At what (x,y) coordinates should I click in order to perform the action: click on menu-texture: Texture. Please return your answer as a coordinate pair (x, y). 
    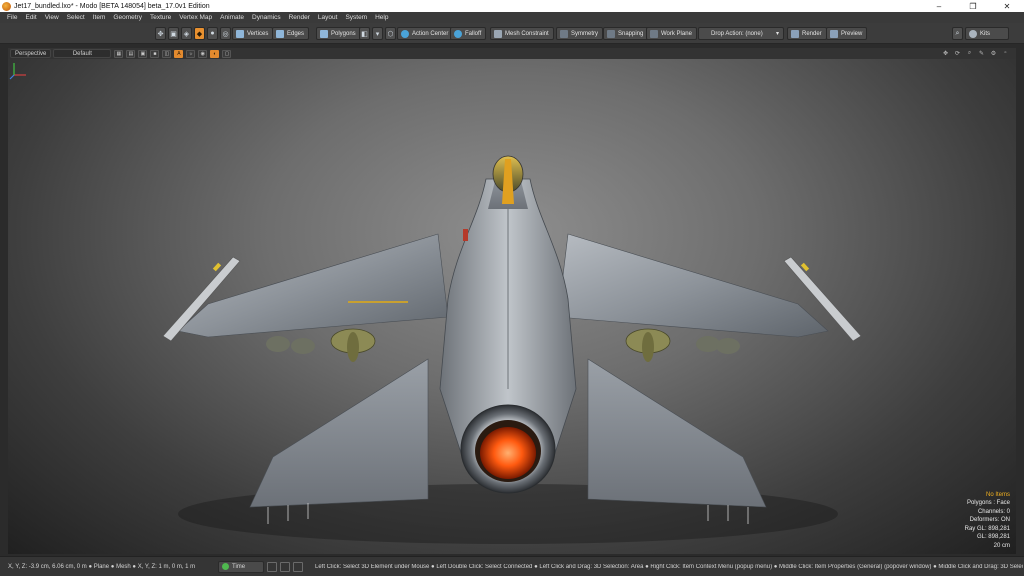
    Looking at the image, I should click on (160, 17).